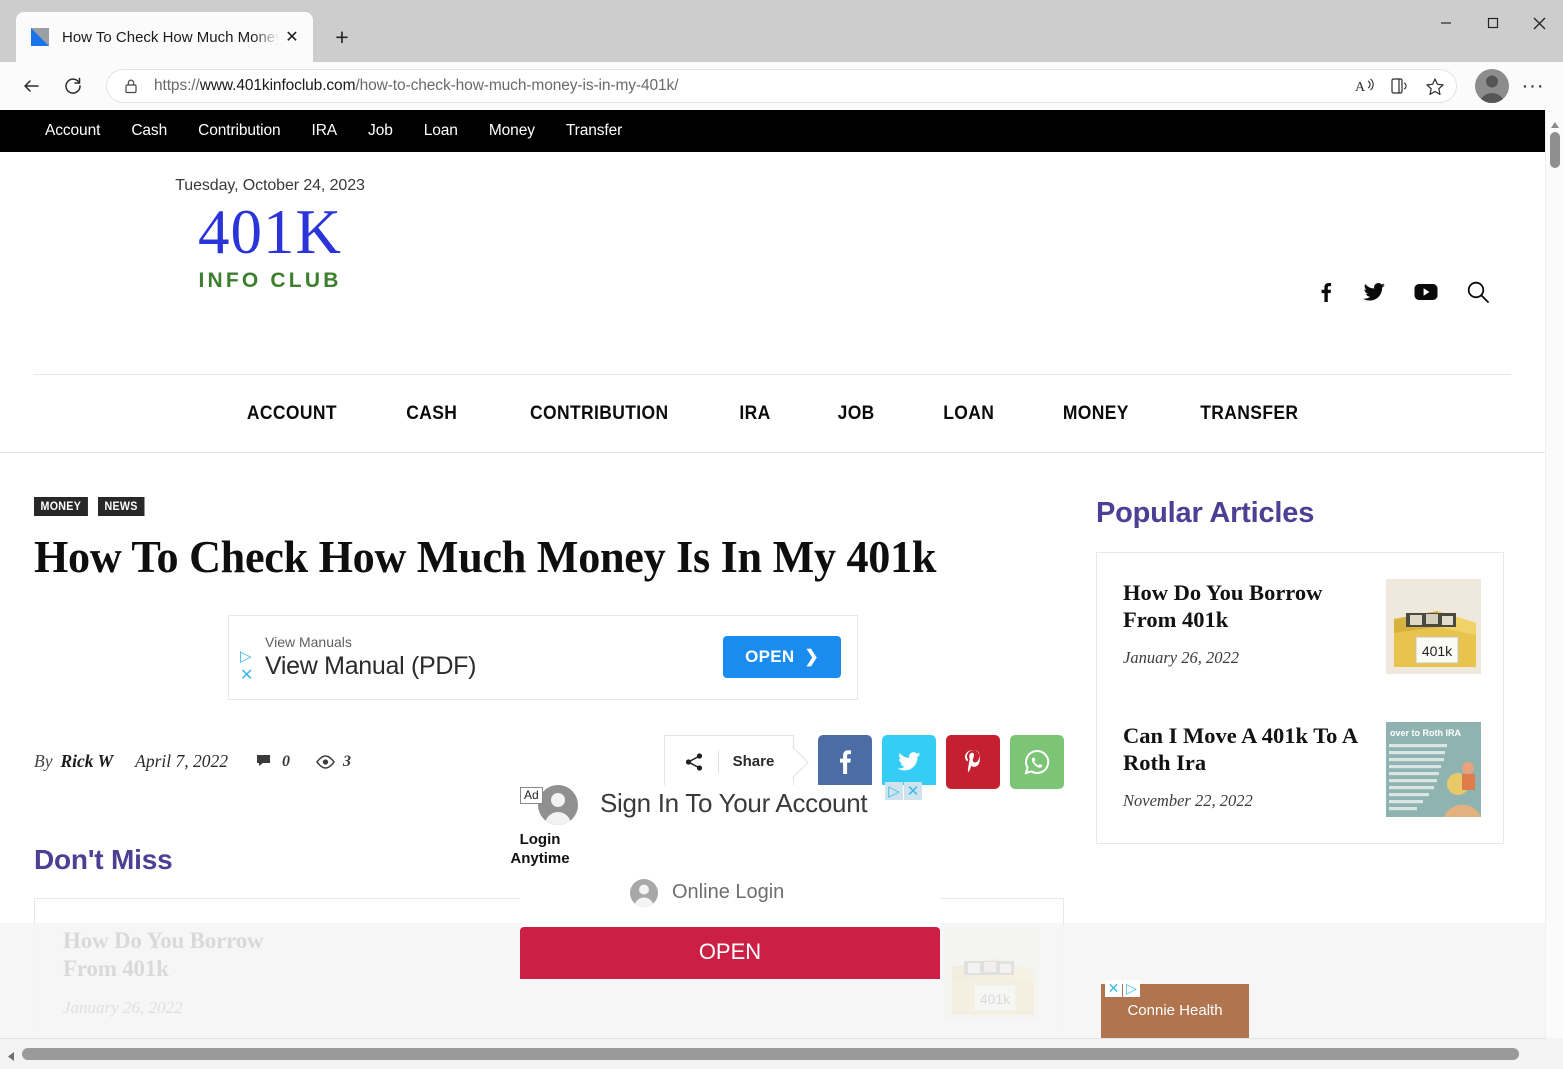 Image resolution: width=1563 pixels, height=1069 pixels. What do you see at coordinates (342, 37) in the screenshot?
I see `new-tab-button: +` at bounding box center [342, 37].